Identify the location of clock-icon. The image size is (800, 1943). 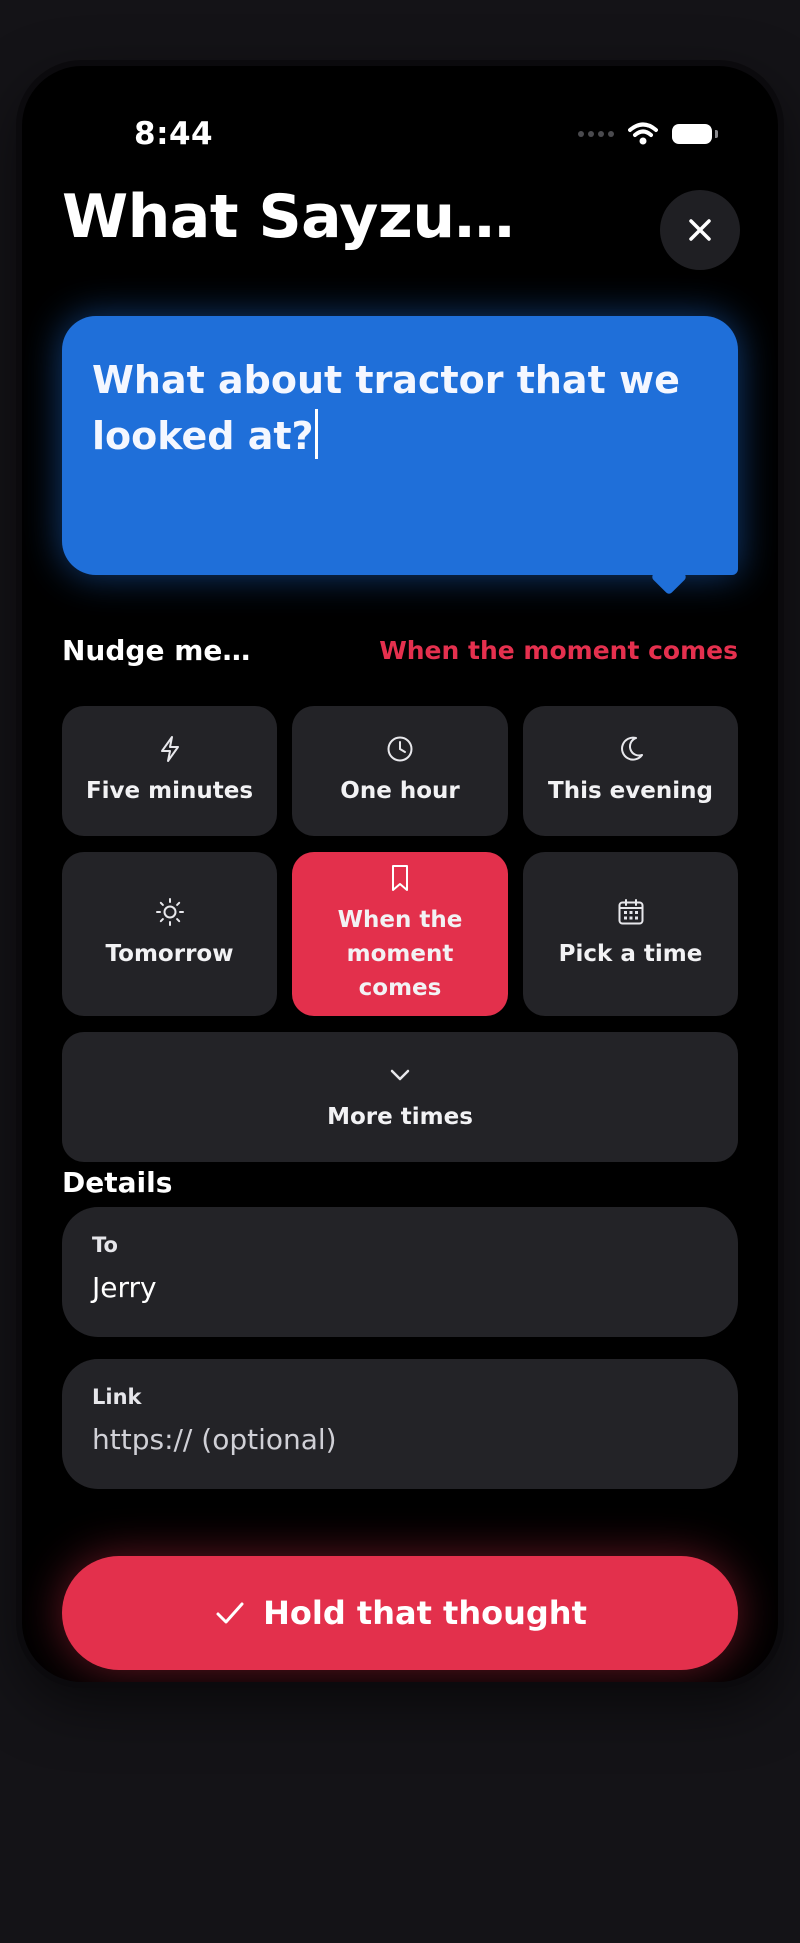
(400, 749).